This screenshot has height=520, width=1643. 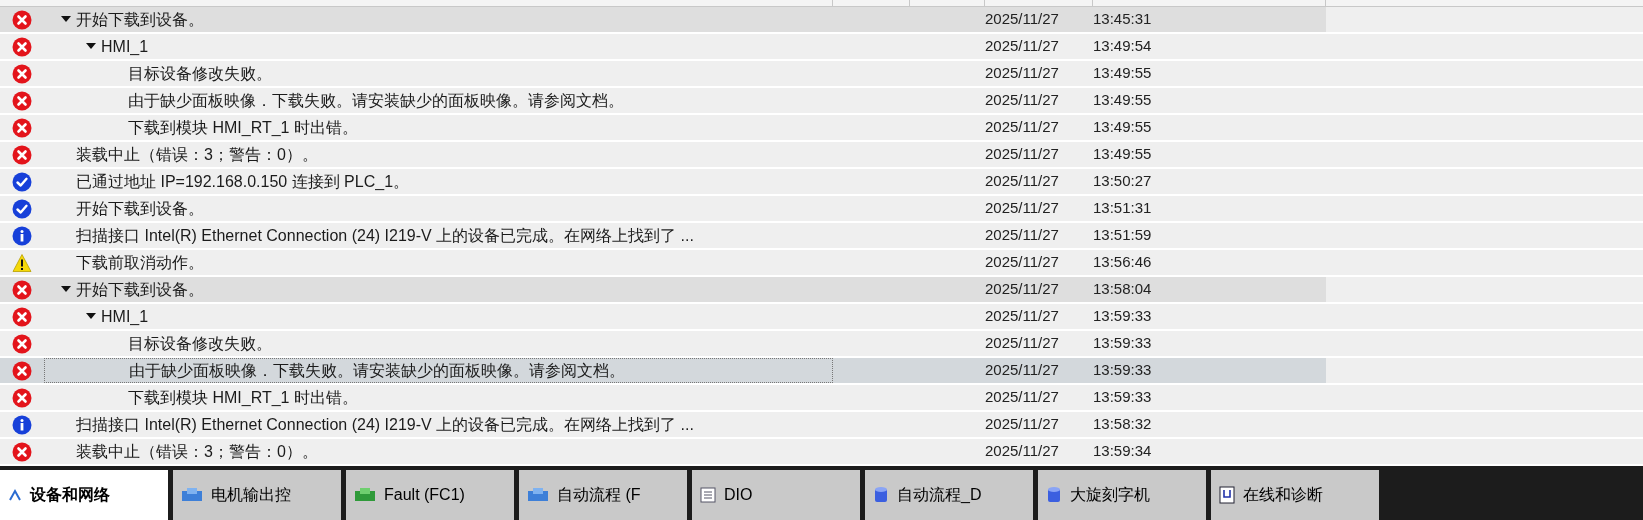 I want to click on table-icon, so click(x=708, y=495).